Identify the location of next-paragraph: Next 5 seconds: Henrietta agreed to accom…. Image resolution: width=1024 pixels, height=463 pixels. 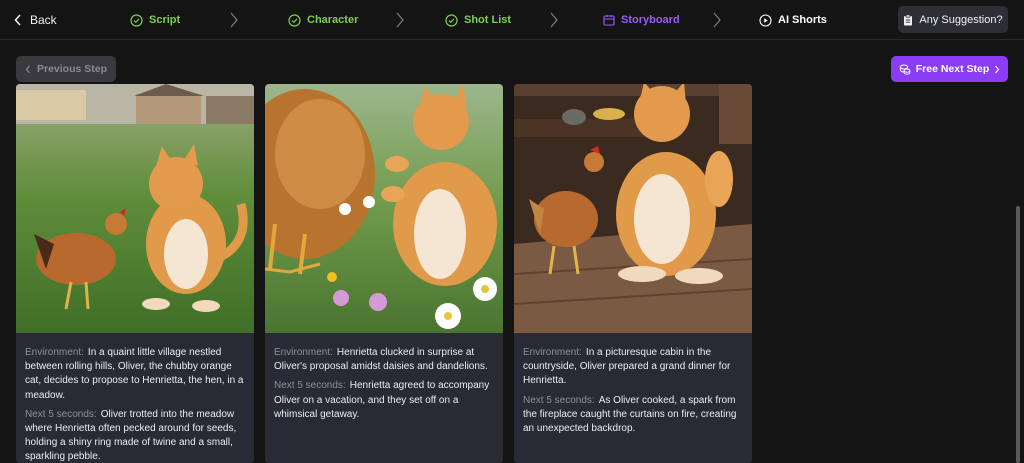
(386, 400).